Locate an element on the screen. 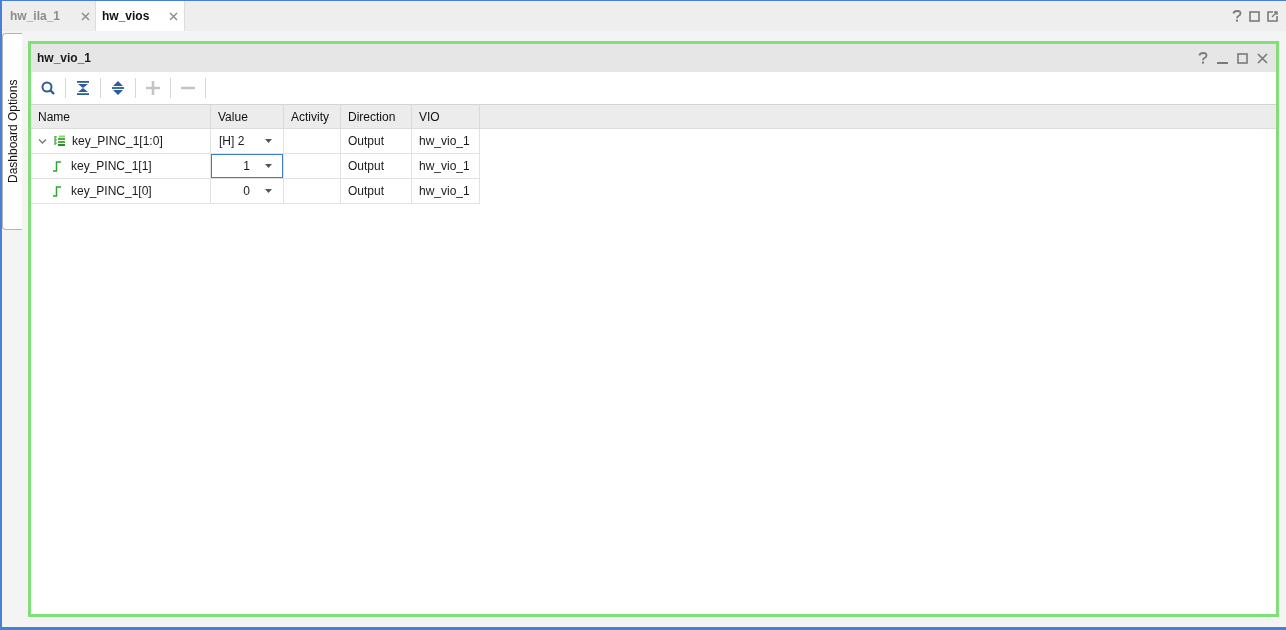 This screenshot has width=1286, height=630. chevron-icon is located at coordinates (42, 141).